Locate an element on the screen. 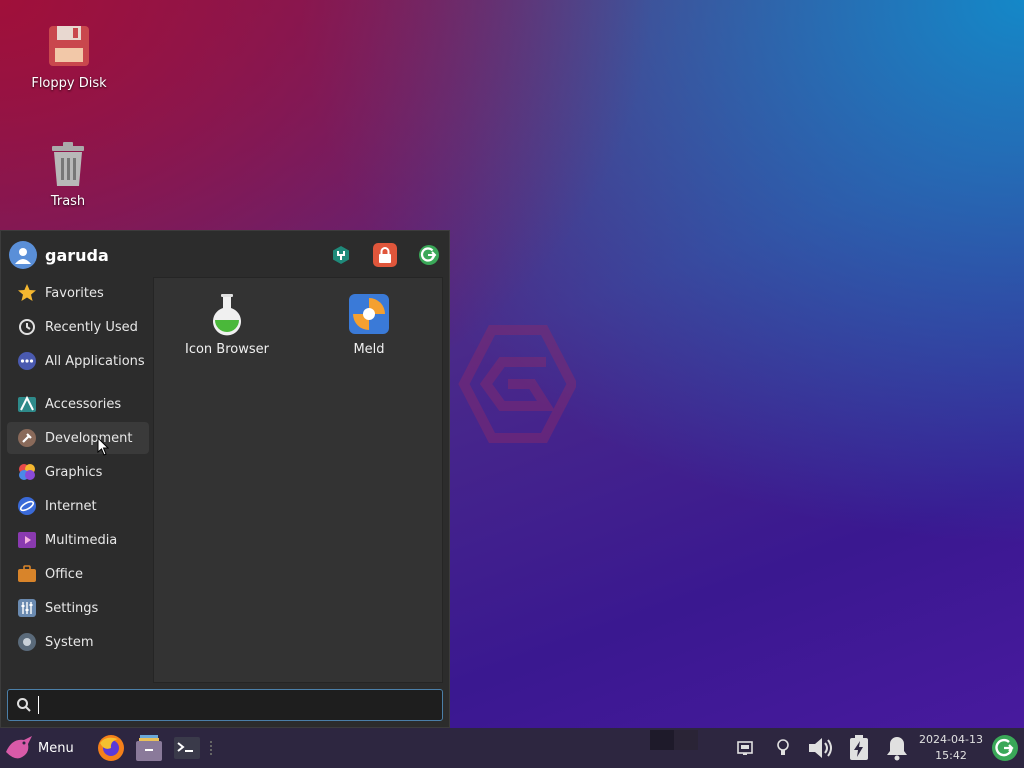 The width and height of the screenshot is (1024, 768). logout-button is located at coordinates (429, 255).